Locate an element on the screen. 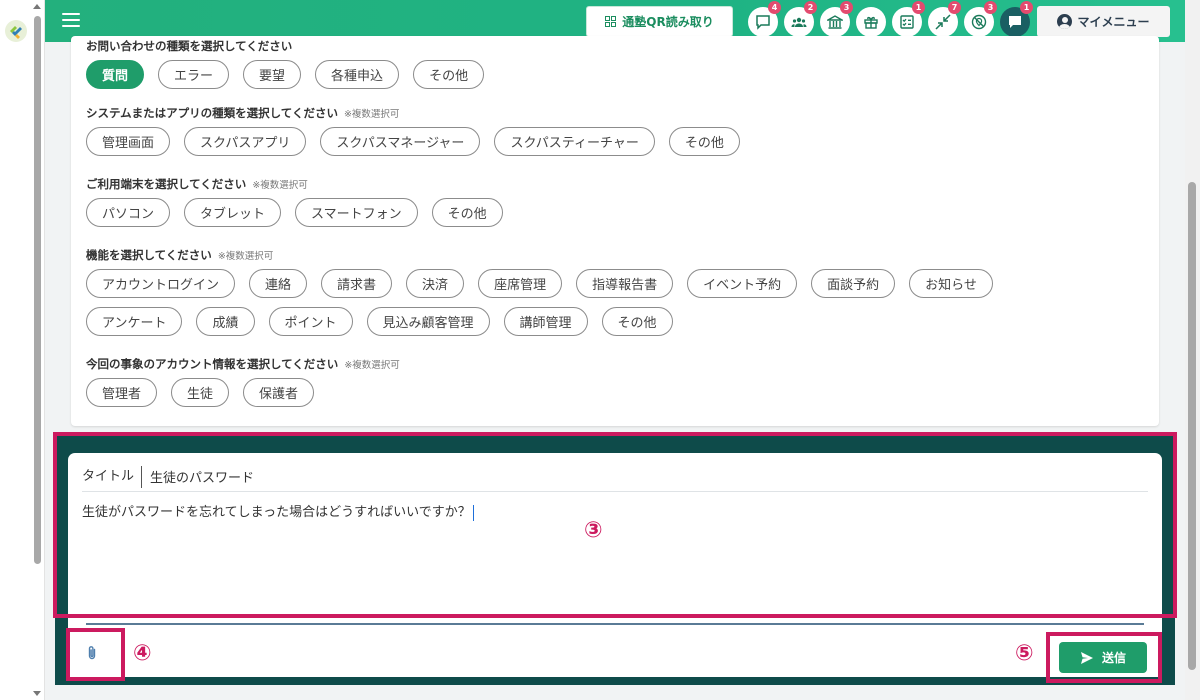  callout-number-5: ⑤ is located at coordinates (1024, 653).